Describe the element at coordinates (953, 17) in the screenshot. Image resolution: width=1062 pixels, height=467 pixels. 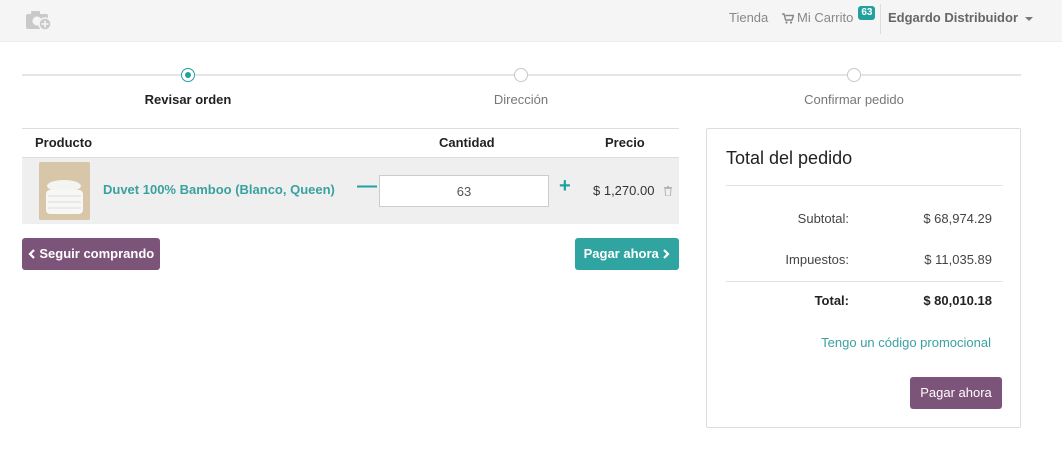
I see `user-name: Edgardo Distribuidor` at that location.